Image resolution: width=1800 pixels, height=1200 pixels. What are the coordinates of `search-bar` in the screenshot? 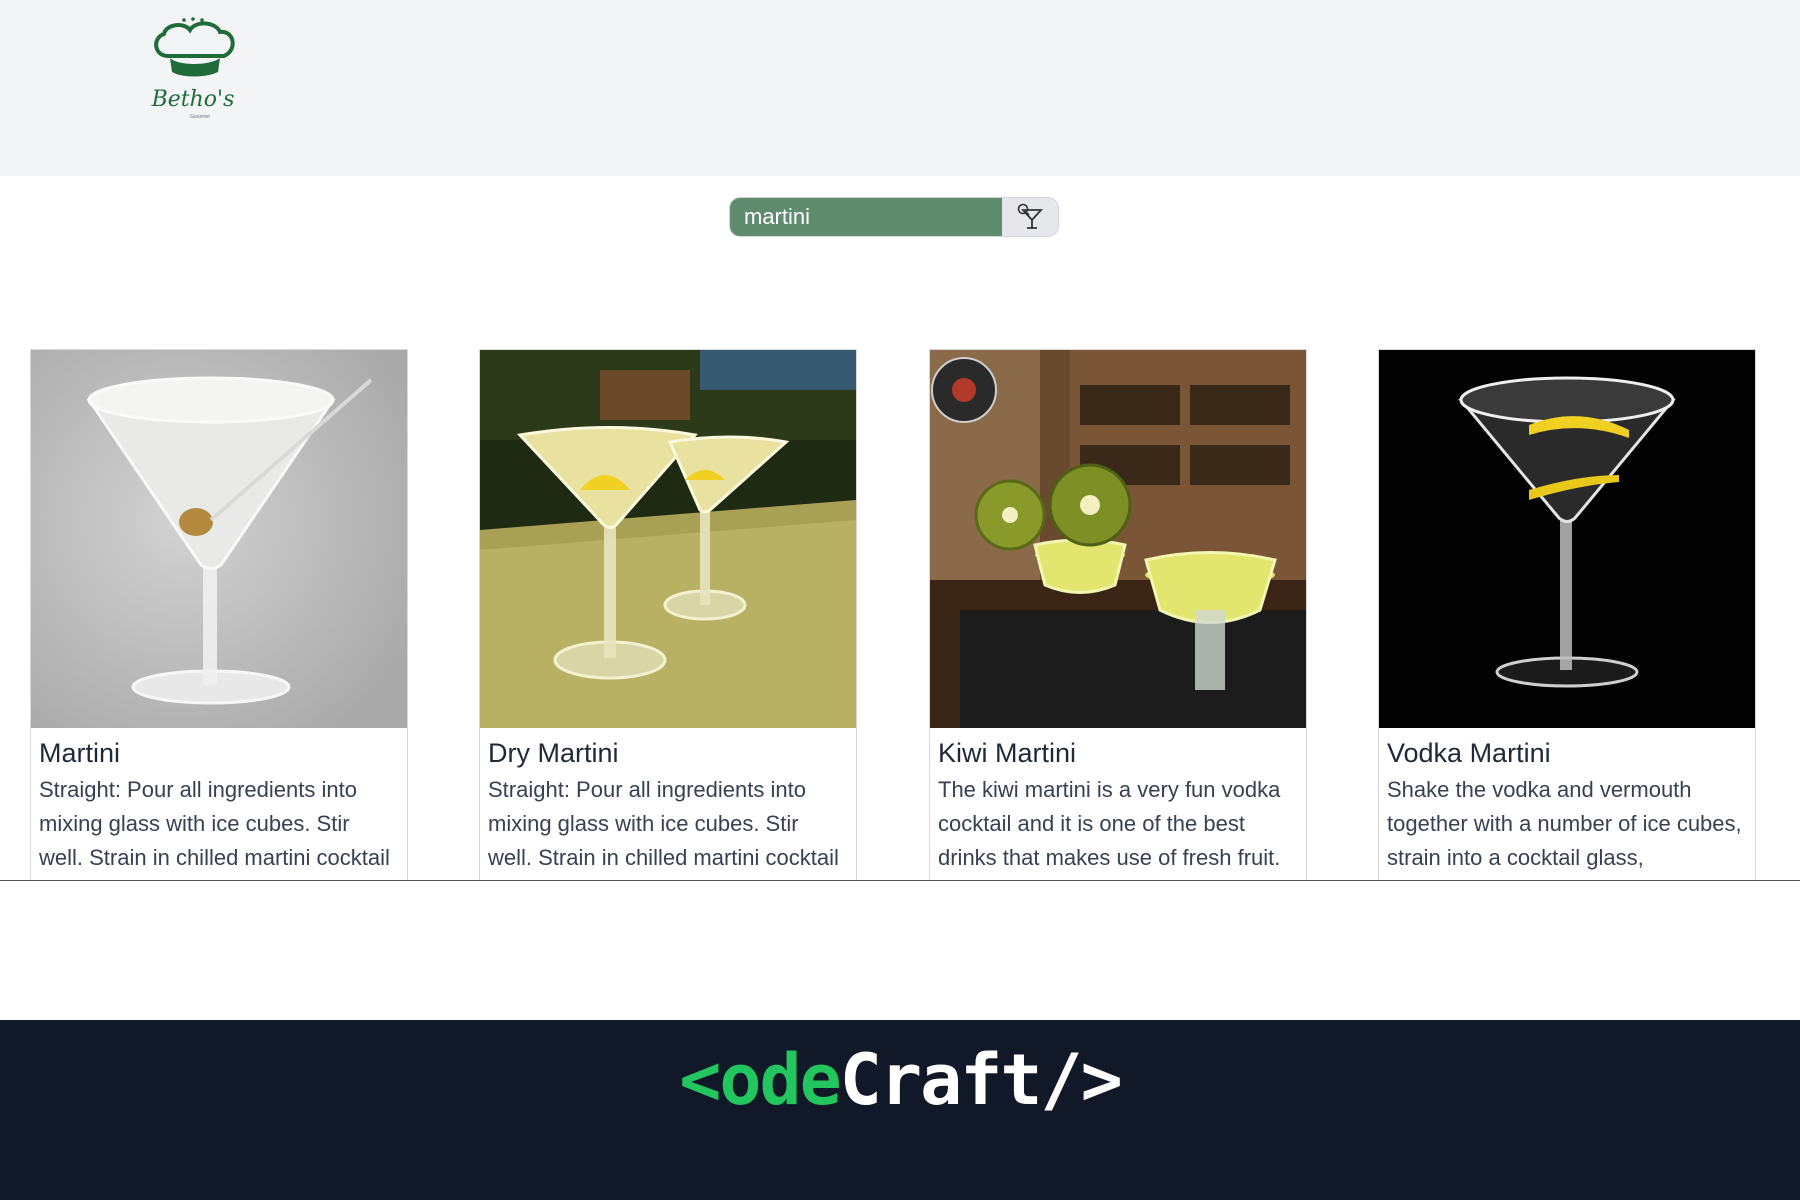 It's located at (894, 217).